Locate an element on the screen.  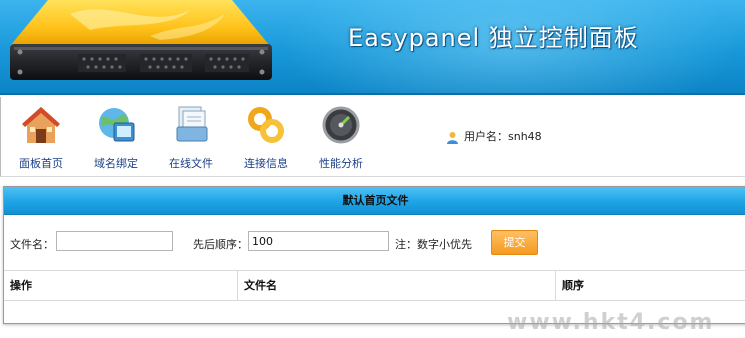
column-header-order: 顺序 is located at coordinates (650, 285).